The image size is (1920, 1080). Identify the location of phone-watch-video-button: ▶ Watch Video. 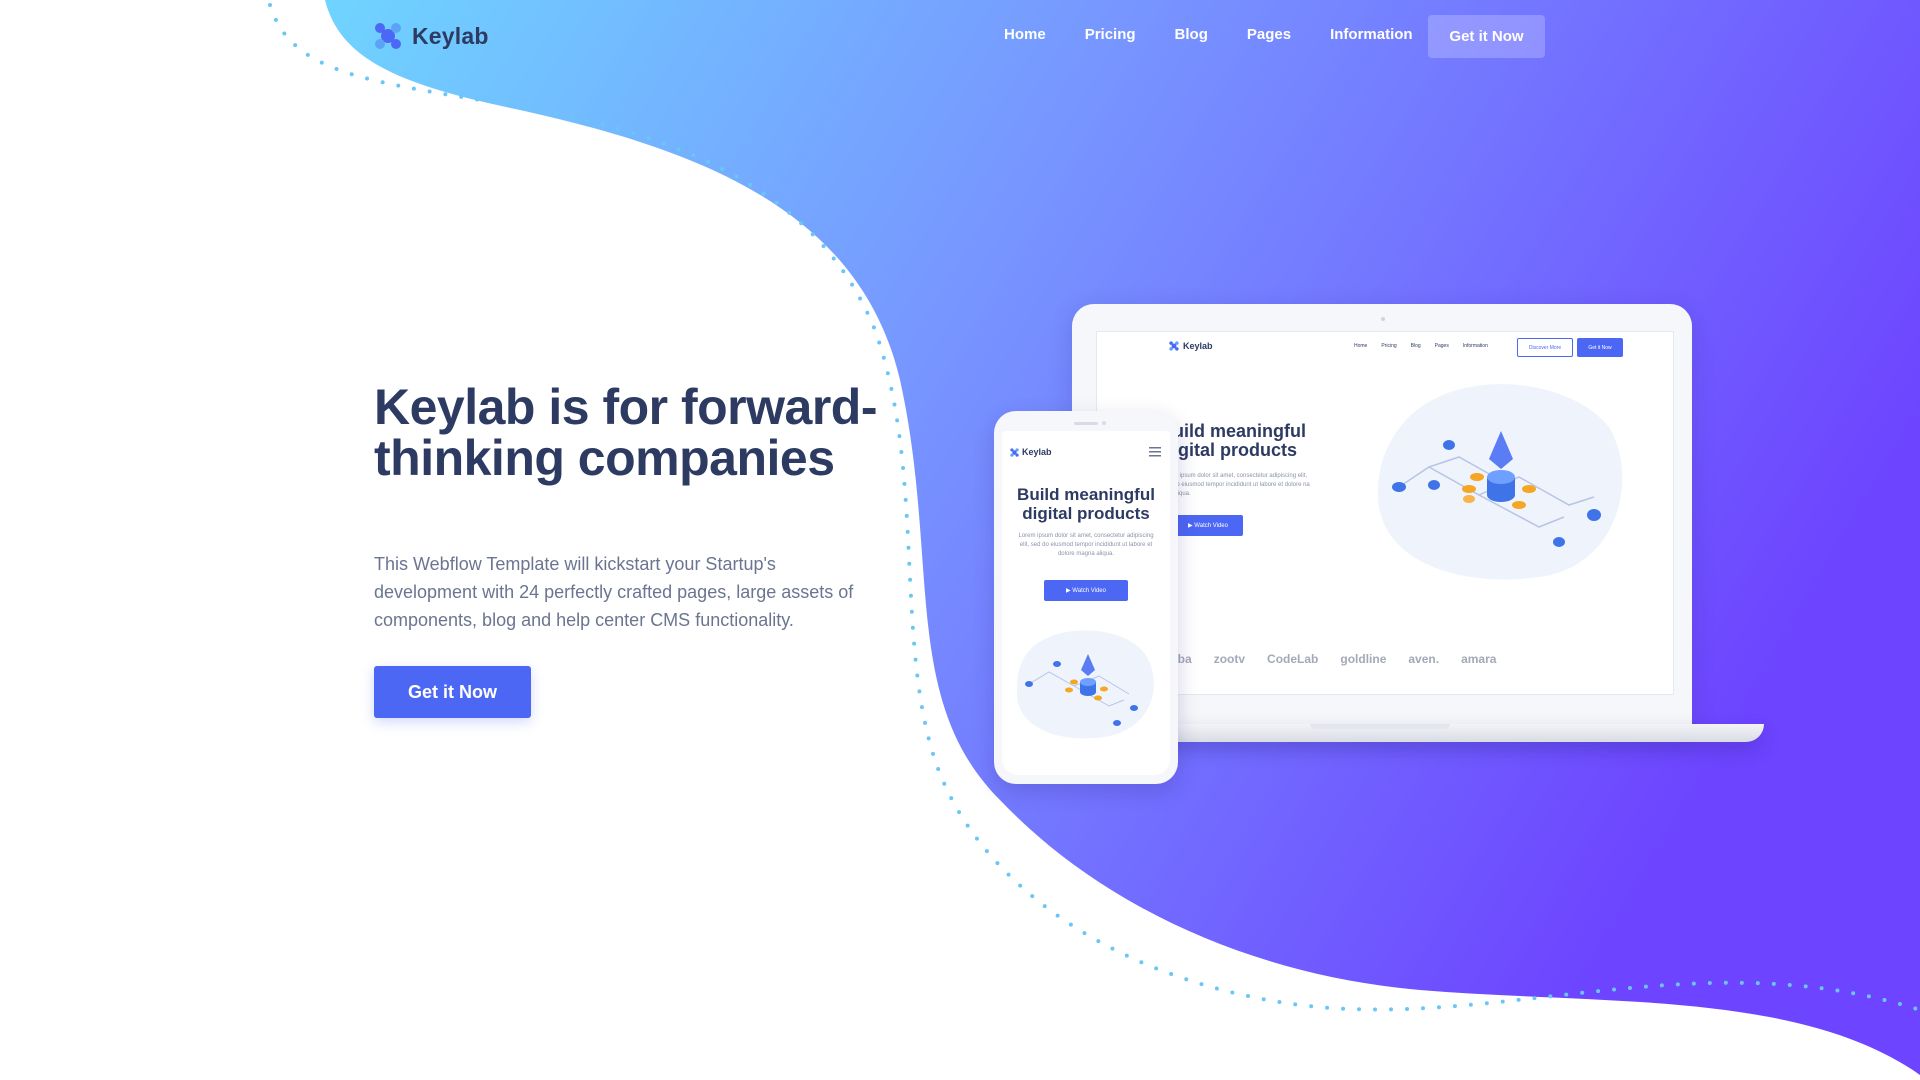
(1086, 590).